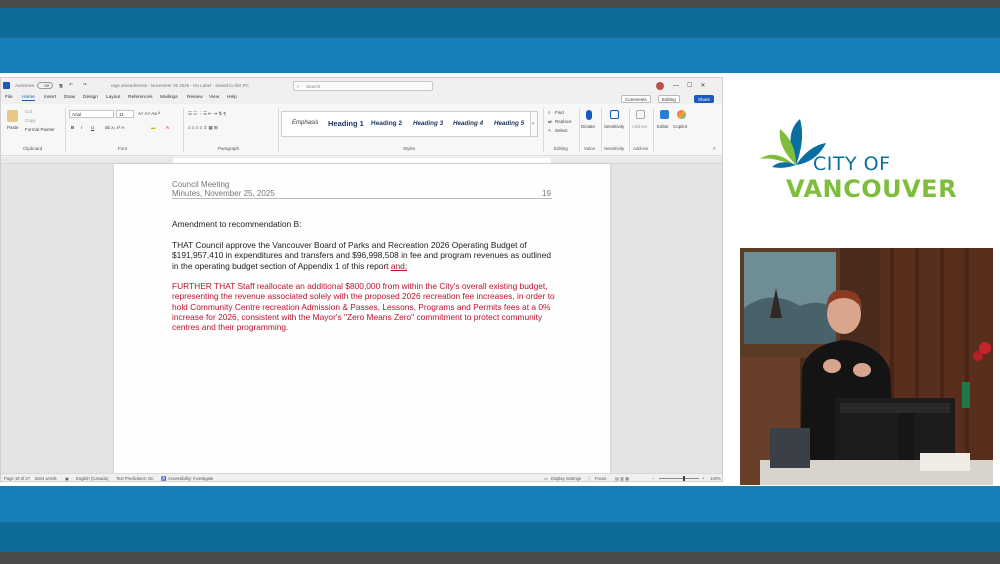 This screenshot has width=1000, height=564. Describe the element at coordinates (30, 120) in the screenshot. I see `copy-button: Copy` at that location.